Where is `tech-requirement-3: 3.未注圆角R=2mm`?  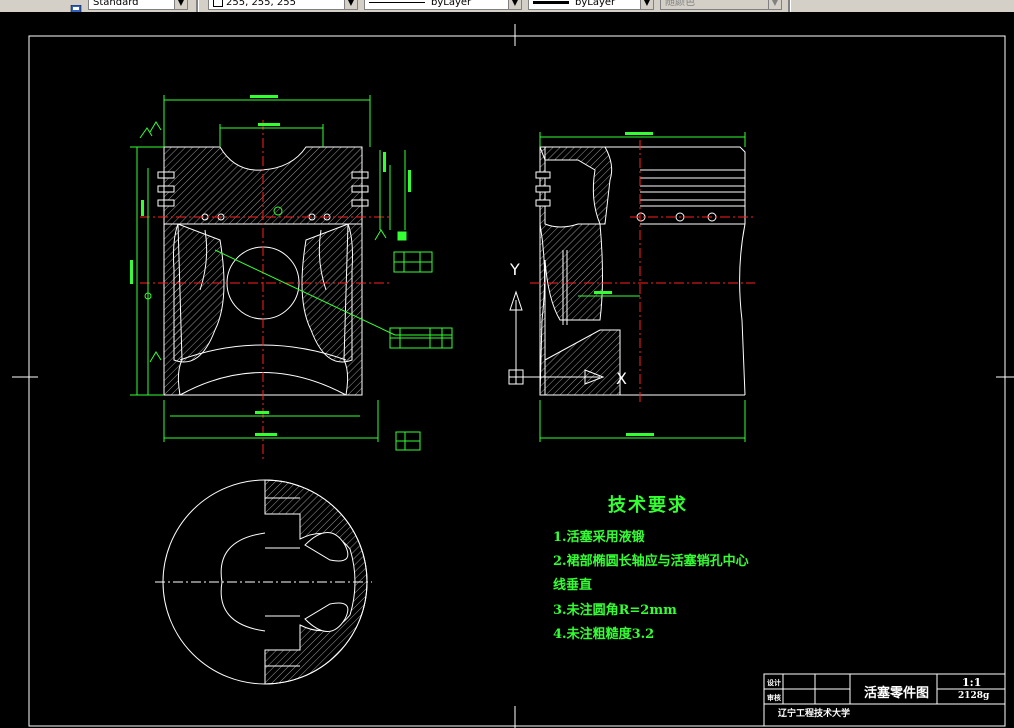 tech-requirement-3: 3.未注圆角R=2mm is located at coordinates (615, 610).